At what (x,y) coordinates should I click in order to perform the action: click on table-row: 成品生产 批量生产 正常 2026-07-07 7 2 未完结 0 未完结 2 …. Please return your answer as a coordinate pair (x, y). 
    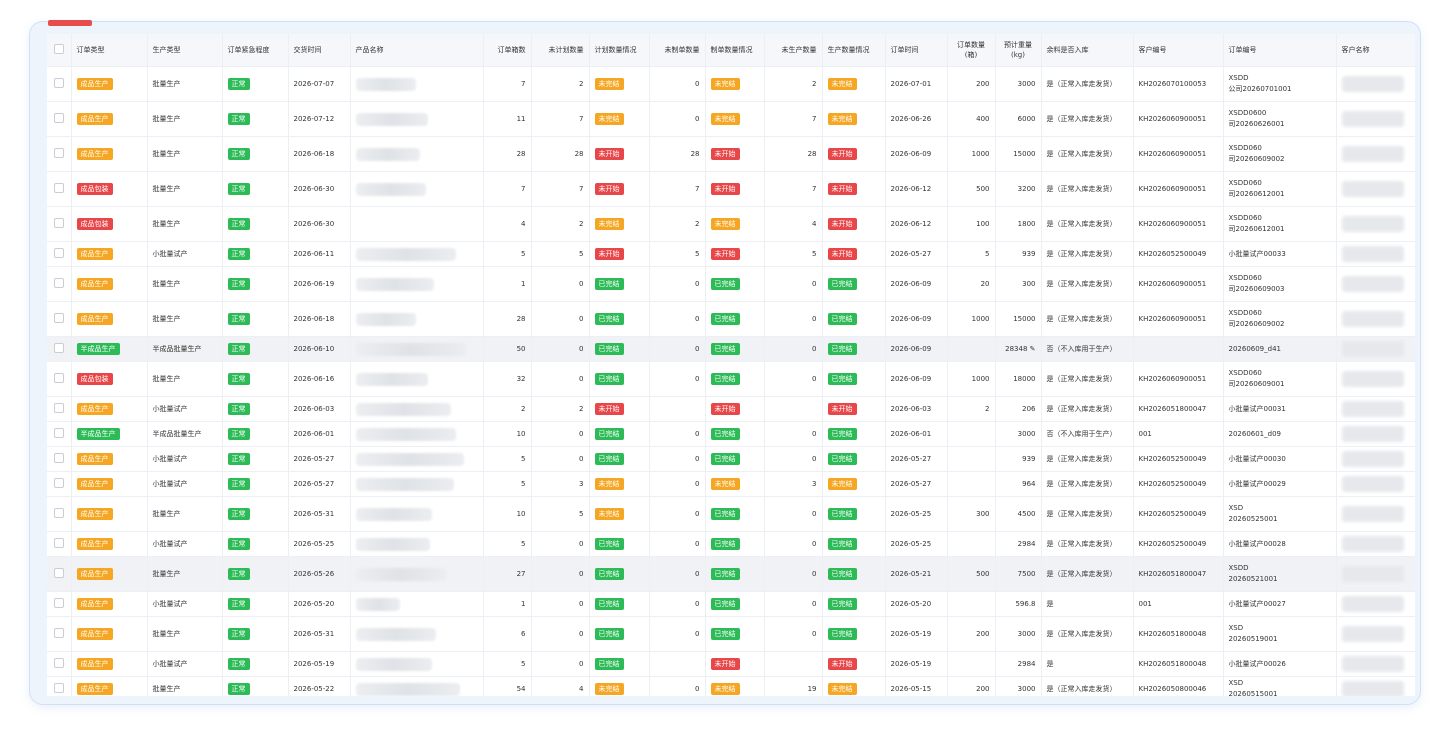
    Looking at the image, I should click on (731, 84).